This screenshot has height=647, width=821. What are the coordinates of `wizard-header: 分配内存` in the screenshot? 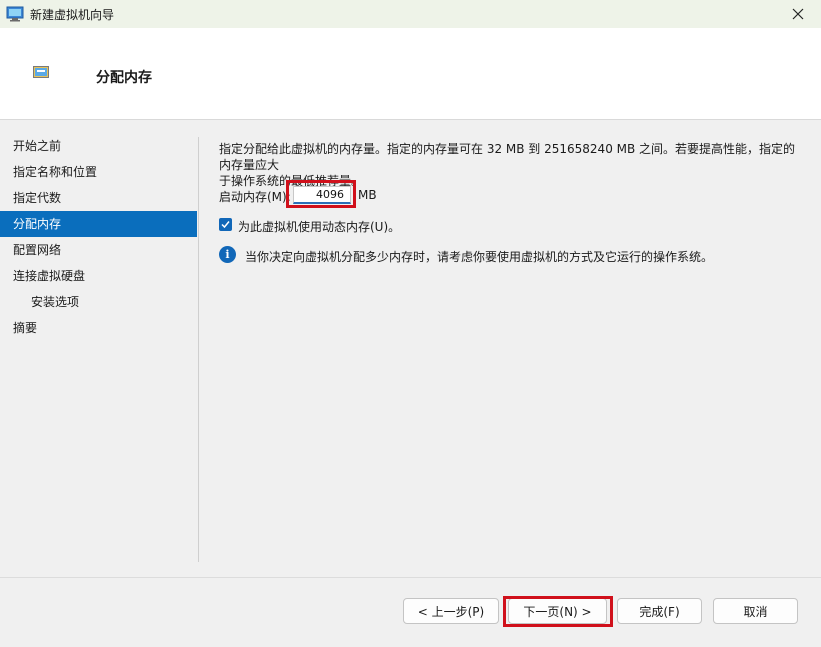 It's located at (410, 74).